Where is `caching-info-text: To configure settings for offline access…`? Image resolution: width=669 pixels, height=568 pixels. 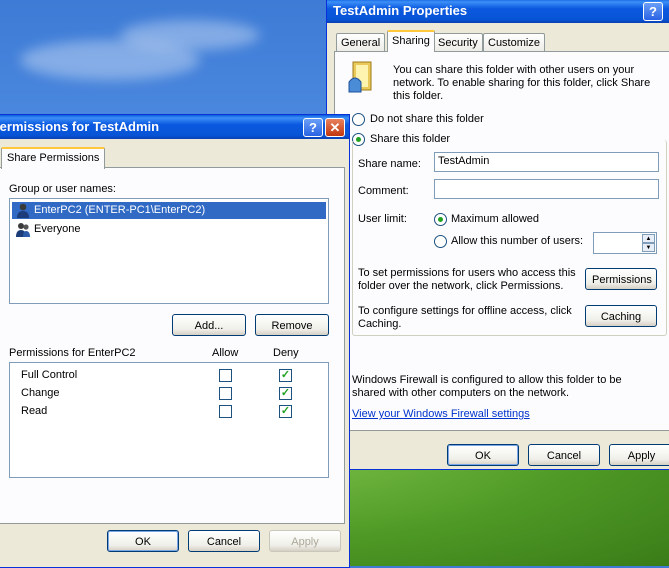 caching-info-text: To configure settings for offline access… is located at coordinates (465, 317).